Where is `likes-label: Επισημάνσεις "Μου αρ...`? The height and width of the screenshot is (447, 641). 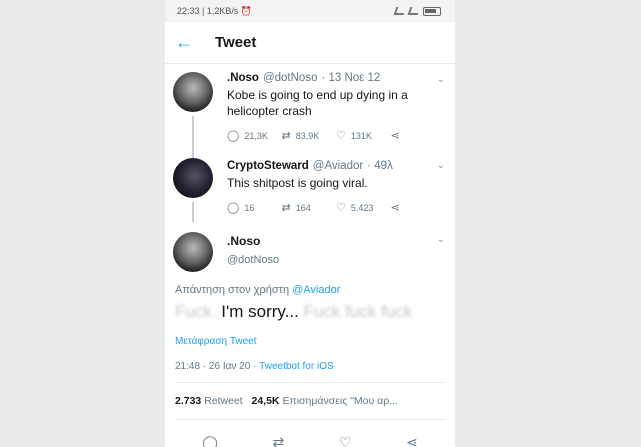
likes-label: Επισημάνσεις "Μου αρ... is located at coordinates (340, 401).